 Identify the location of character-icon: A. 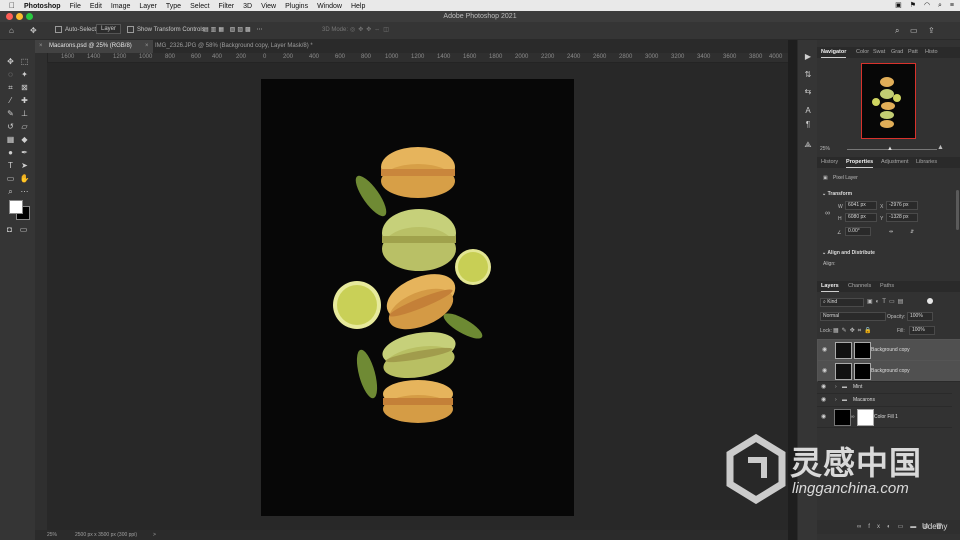
(808, 111).